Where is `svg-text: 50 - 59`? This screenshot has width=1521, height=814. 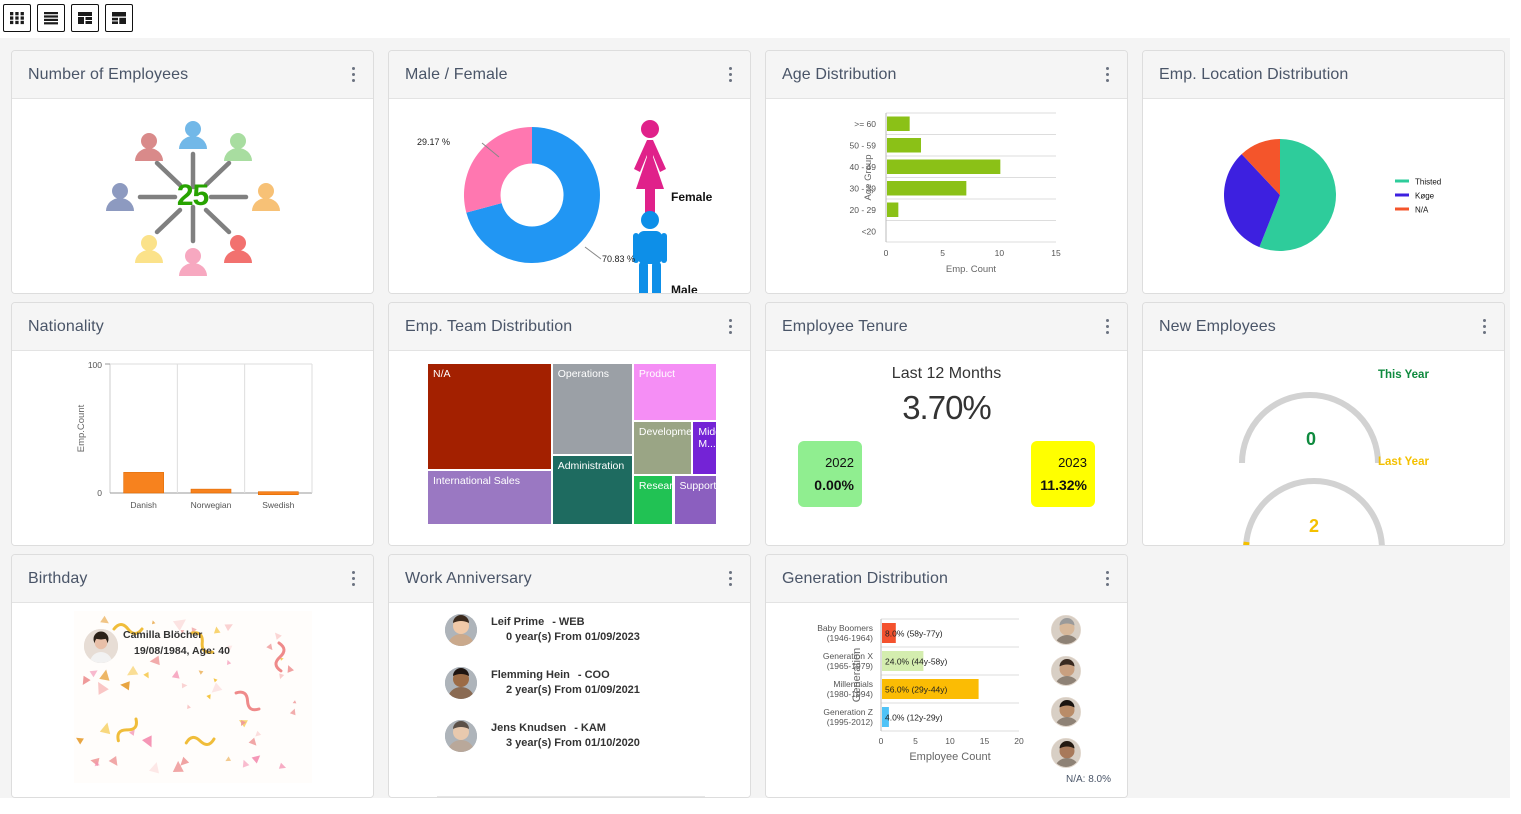
svg-text: 50 - 59 is located at coordinates (863, 145).